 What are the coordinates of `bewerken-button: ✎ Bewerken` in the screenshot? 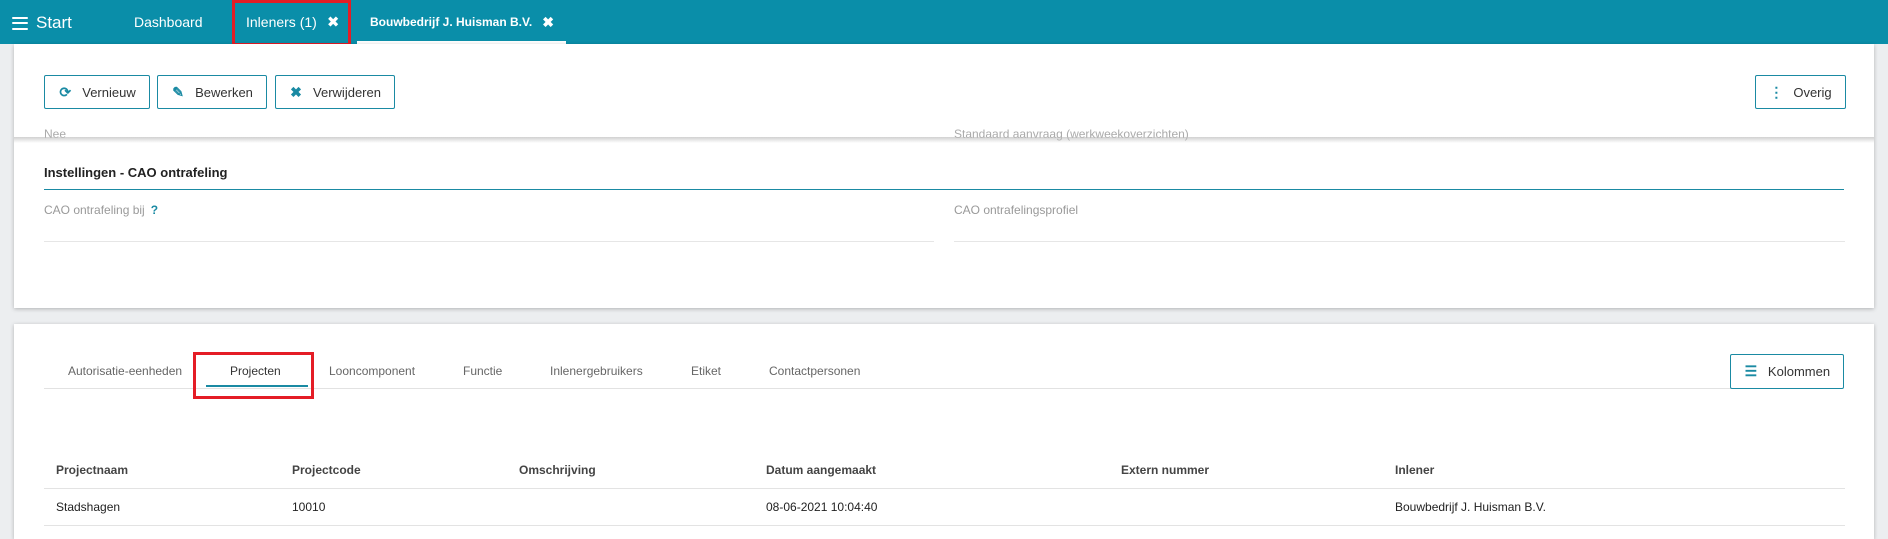 It's located at (212, 92).